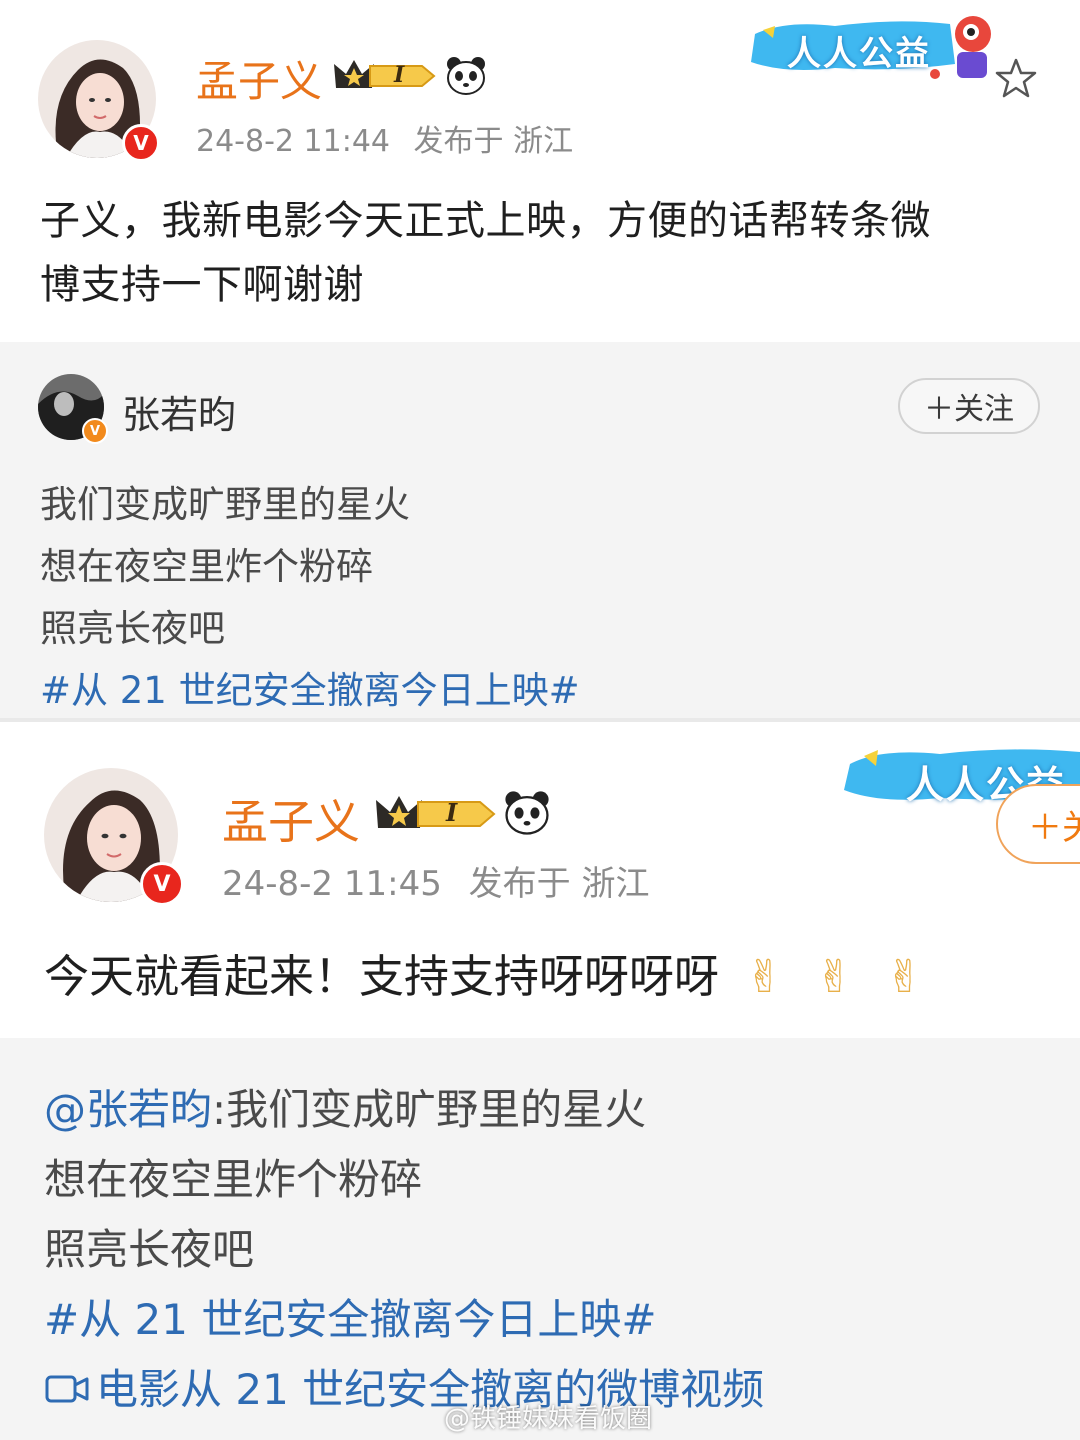 The width and height of the screenshot is (1080, 1440). Describe the element at coordinates (429, 1109) in the screenshot. I see `repost-2-first-line: :我们变成旷野里的星火` at that location.